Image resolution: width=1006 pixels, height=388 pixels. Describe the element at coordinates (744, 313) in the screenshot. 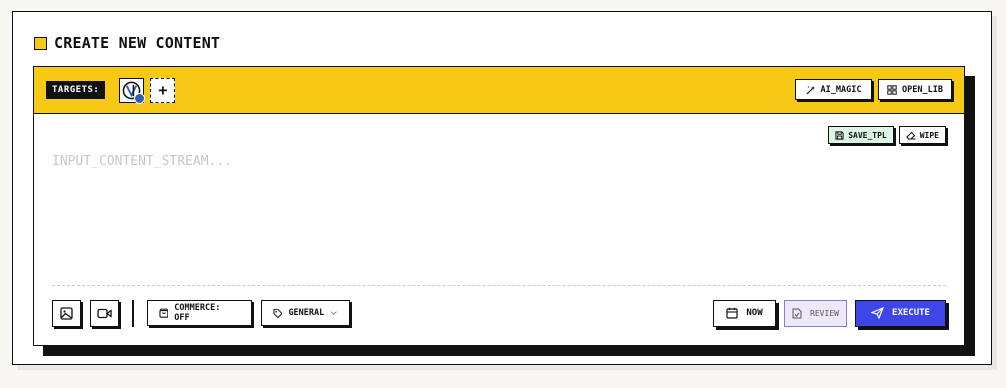

I see `schedule-now-button: NOW` at that location.